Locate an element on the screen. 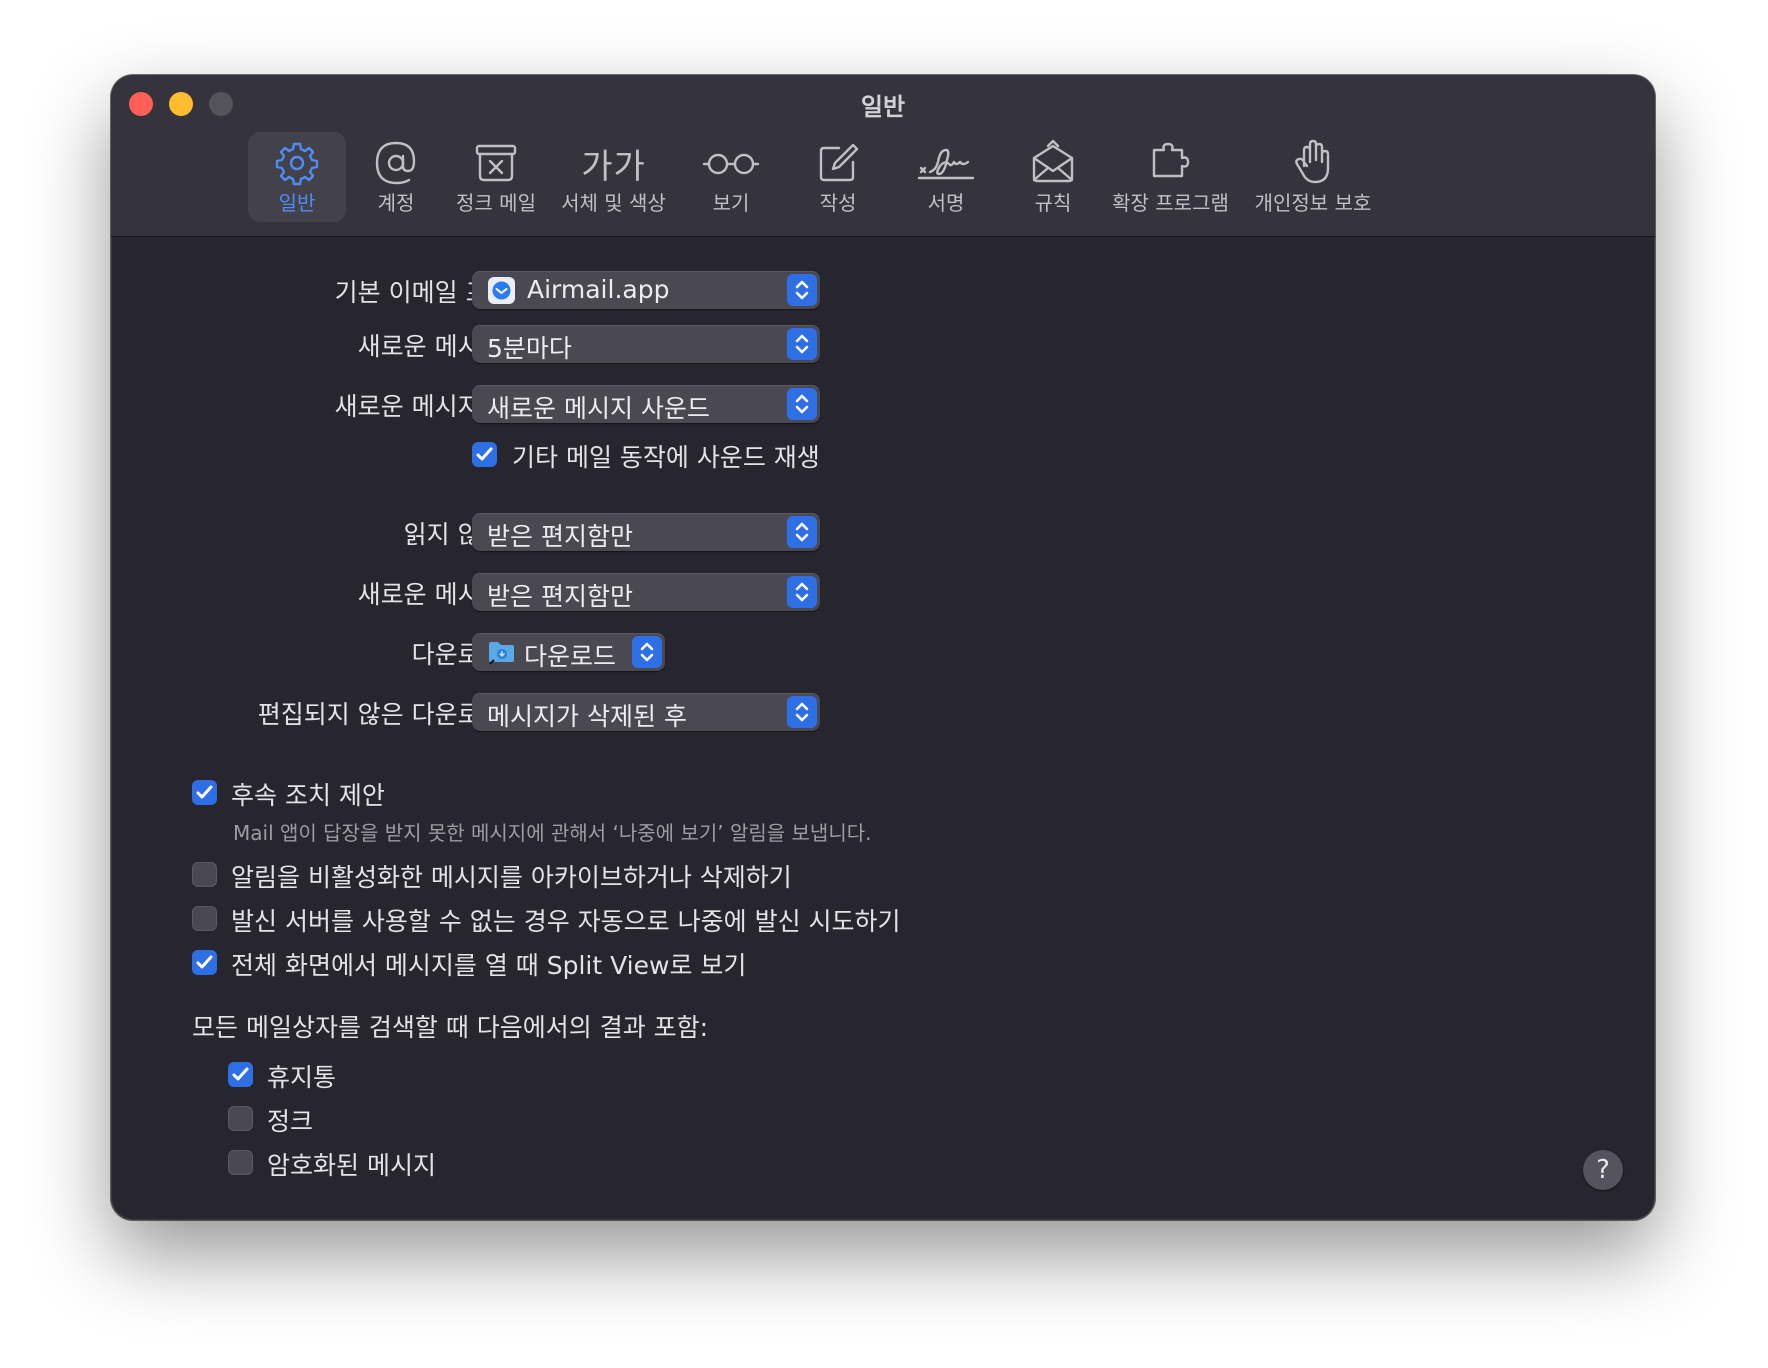 The height and width of the screenshot is (1368, 1768). download-folder-stepper-icon is located at coordinates (647, 652).